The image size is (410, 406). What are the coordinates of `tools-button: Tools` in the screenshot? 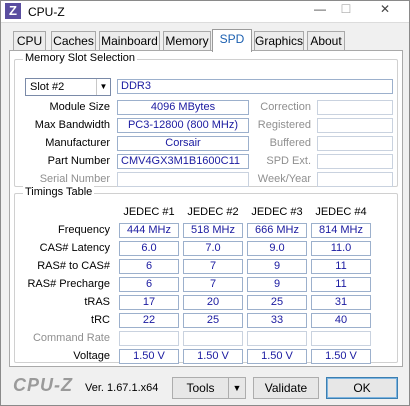 It's located at (200, 388).